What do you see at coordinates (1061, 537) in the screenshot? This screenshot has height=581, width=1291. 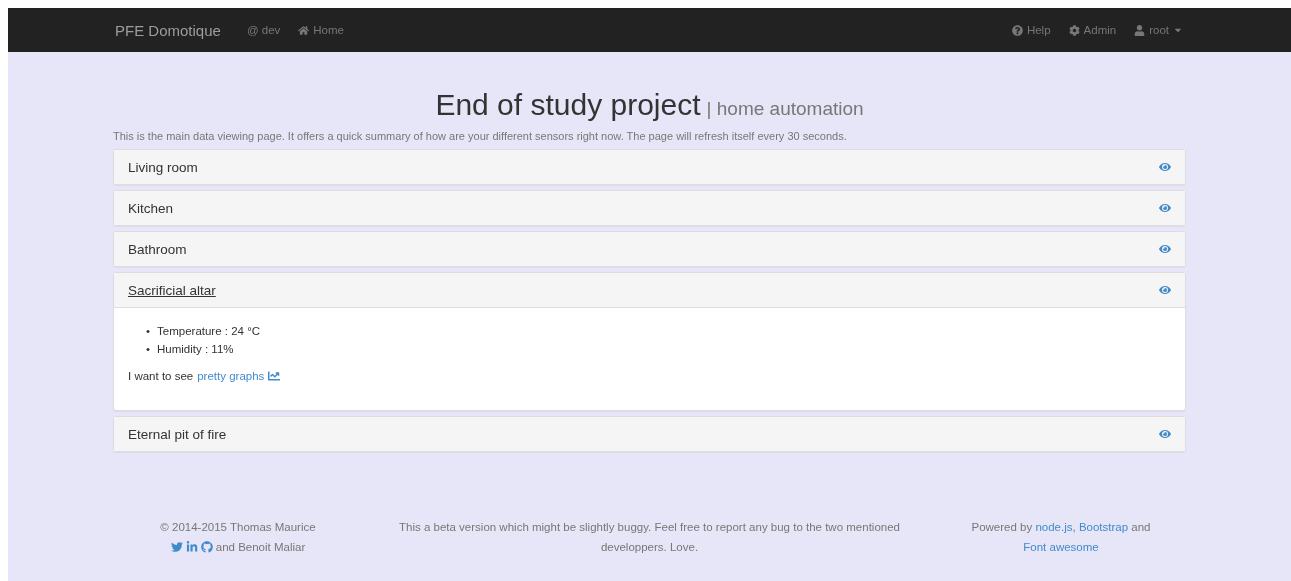 I see `powered-by-text: Powered by node.js, Bootstrap and Font awesome` at bounding box center [1061, 537].